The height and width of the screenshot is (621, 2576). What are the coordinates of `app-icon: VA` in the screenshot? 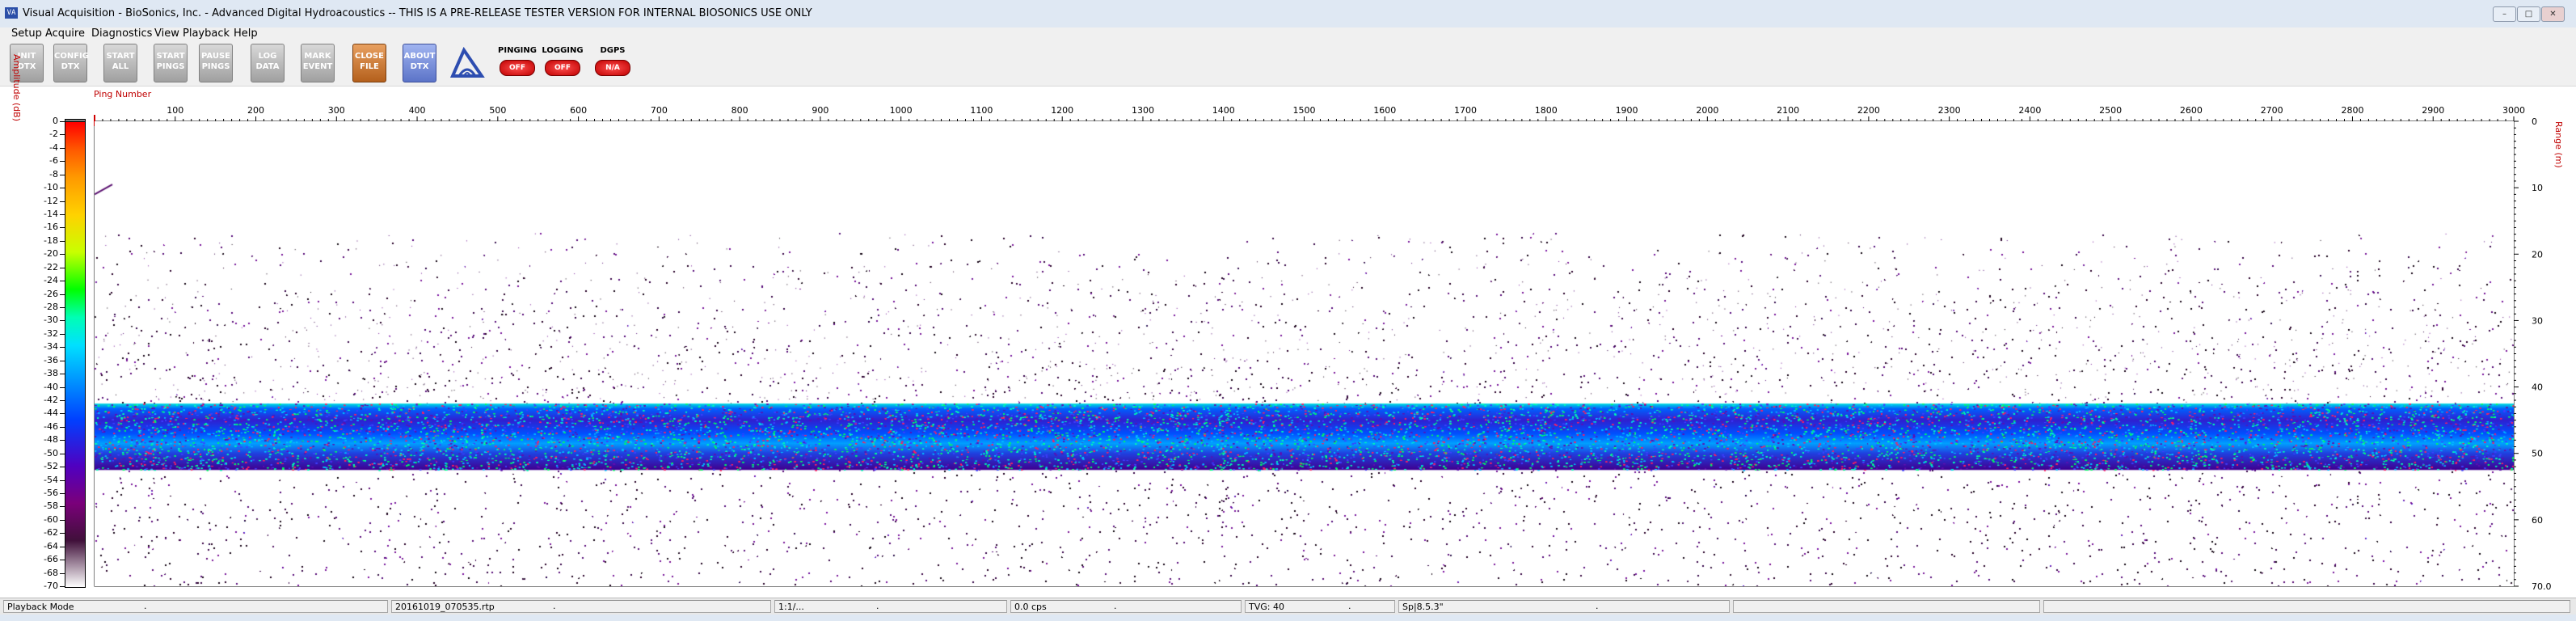 It's located at (11, 13).